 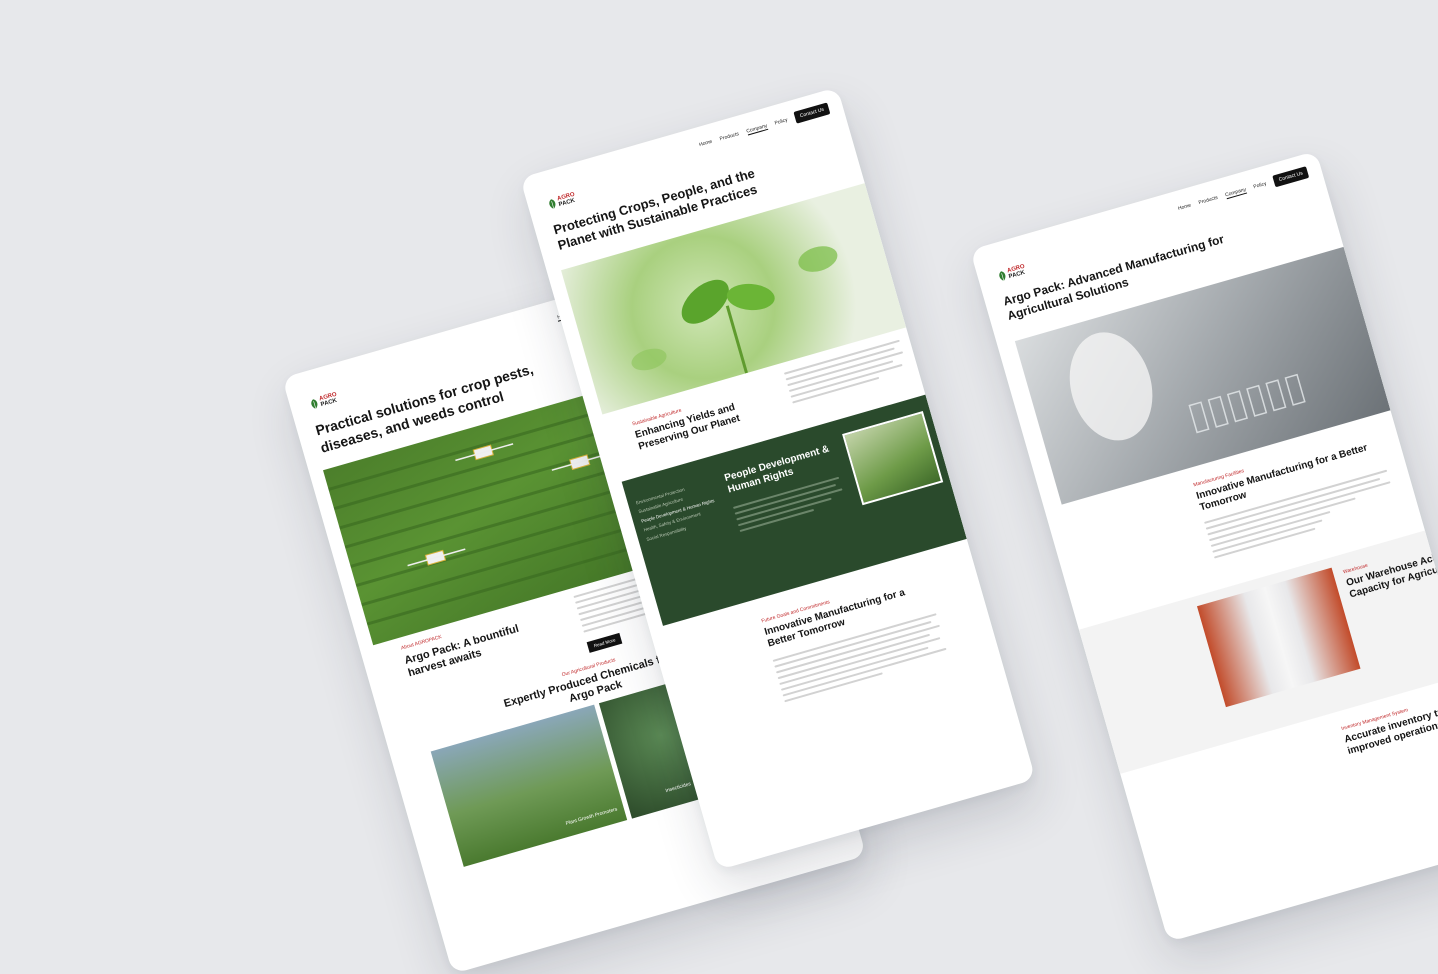 I want to click on product-tile-plant-growth: Plant Growth Promoters, so click(x=529, y=785).